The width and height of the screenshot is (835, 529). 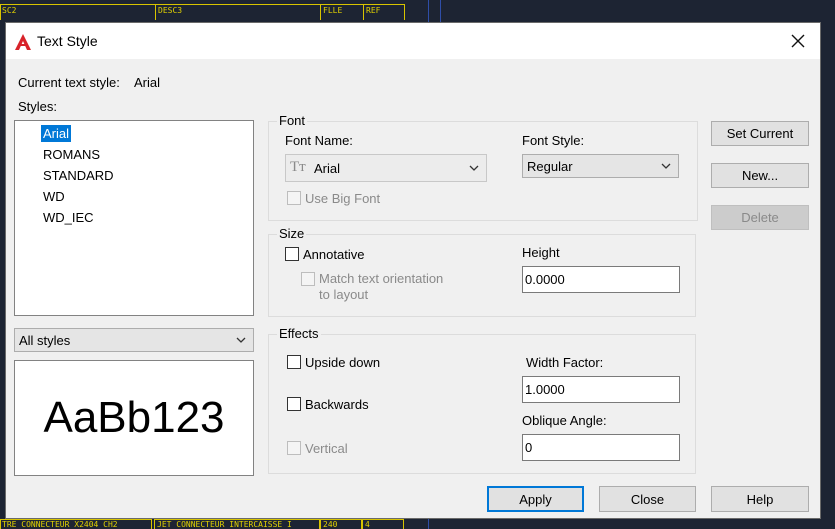 What do you see at coordinates (292, 233) in the screenshot?
I see `size-group-title: Size` at bounding box center [292, 233].